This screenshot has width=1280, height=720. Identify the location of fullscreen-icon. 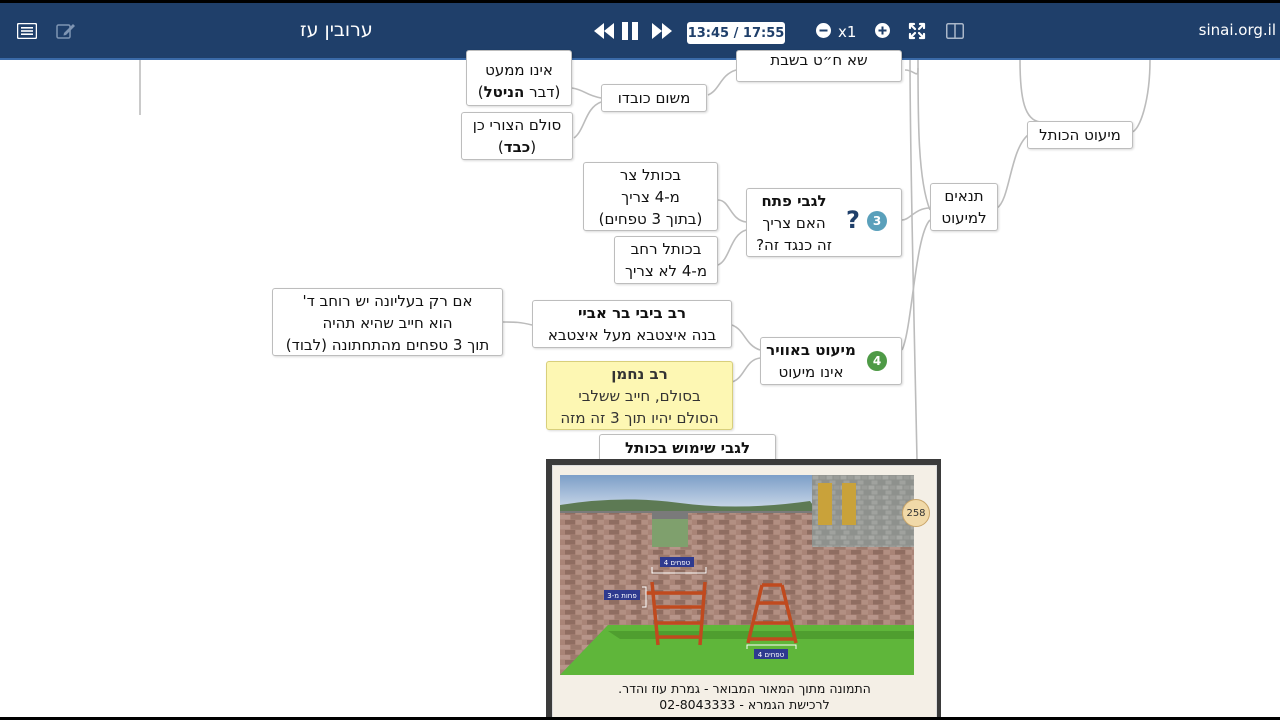
(917, 30).